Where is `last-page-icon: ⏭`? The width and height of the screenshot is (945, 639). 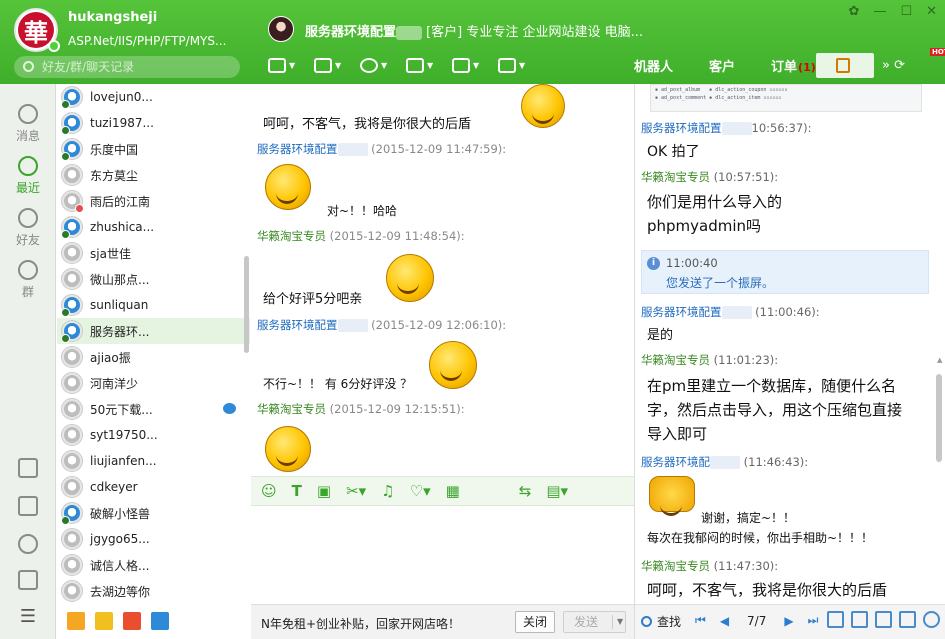
last-page-icon: ⏭ is located at coordinates (813, 620).